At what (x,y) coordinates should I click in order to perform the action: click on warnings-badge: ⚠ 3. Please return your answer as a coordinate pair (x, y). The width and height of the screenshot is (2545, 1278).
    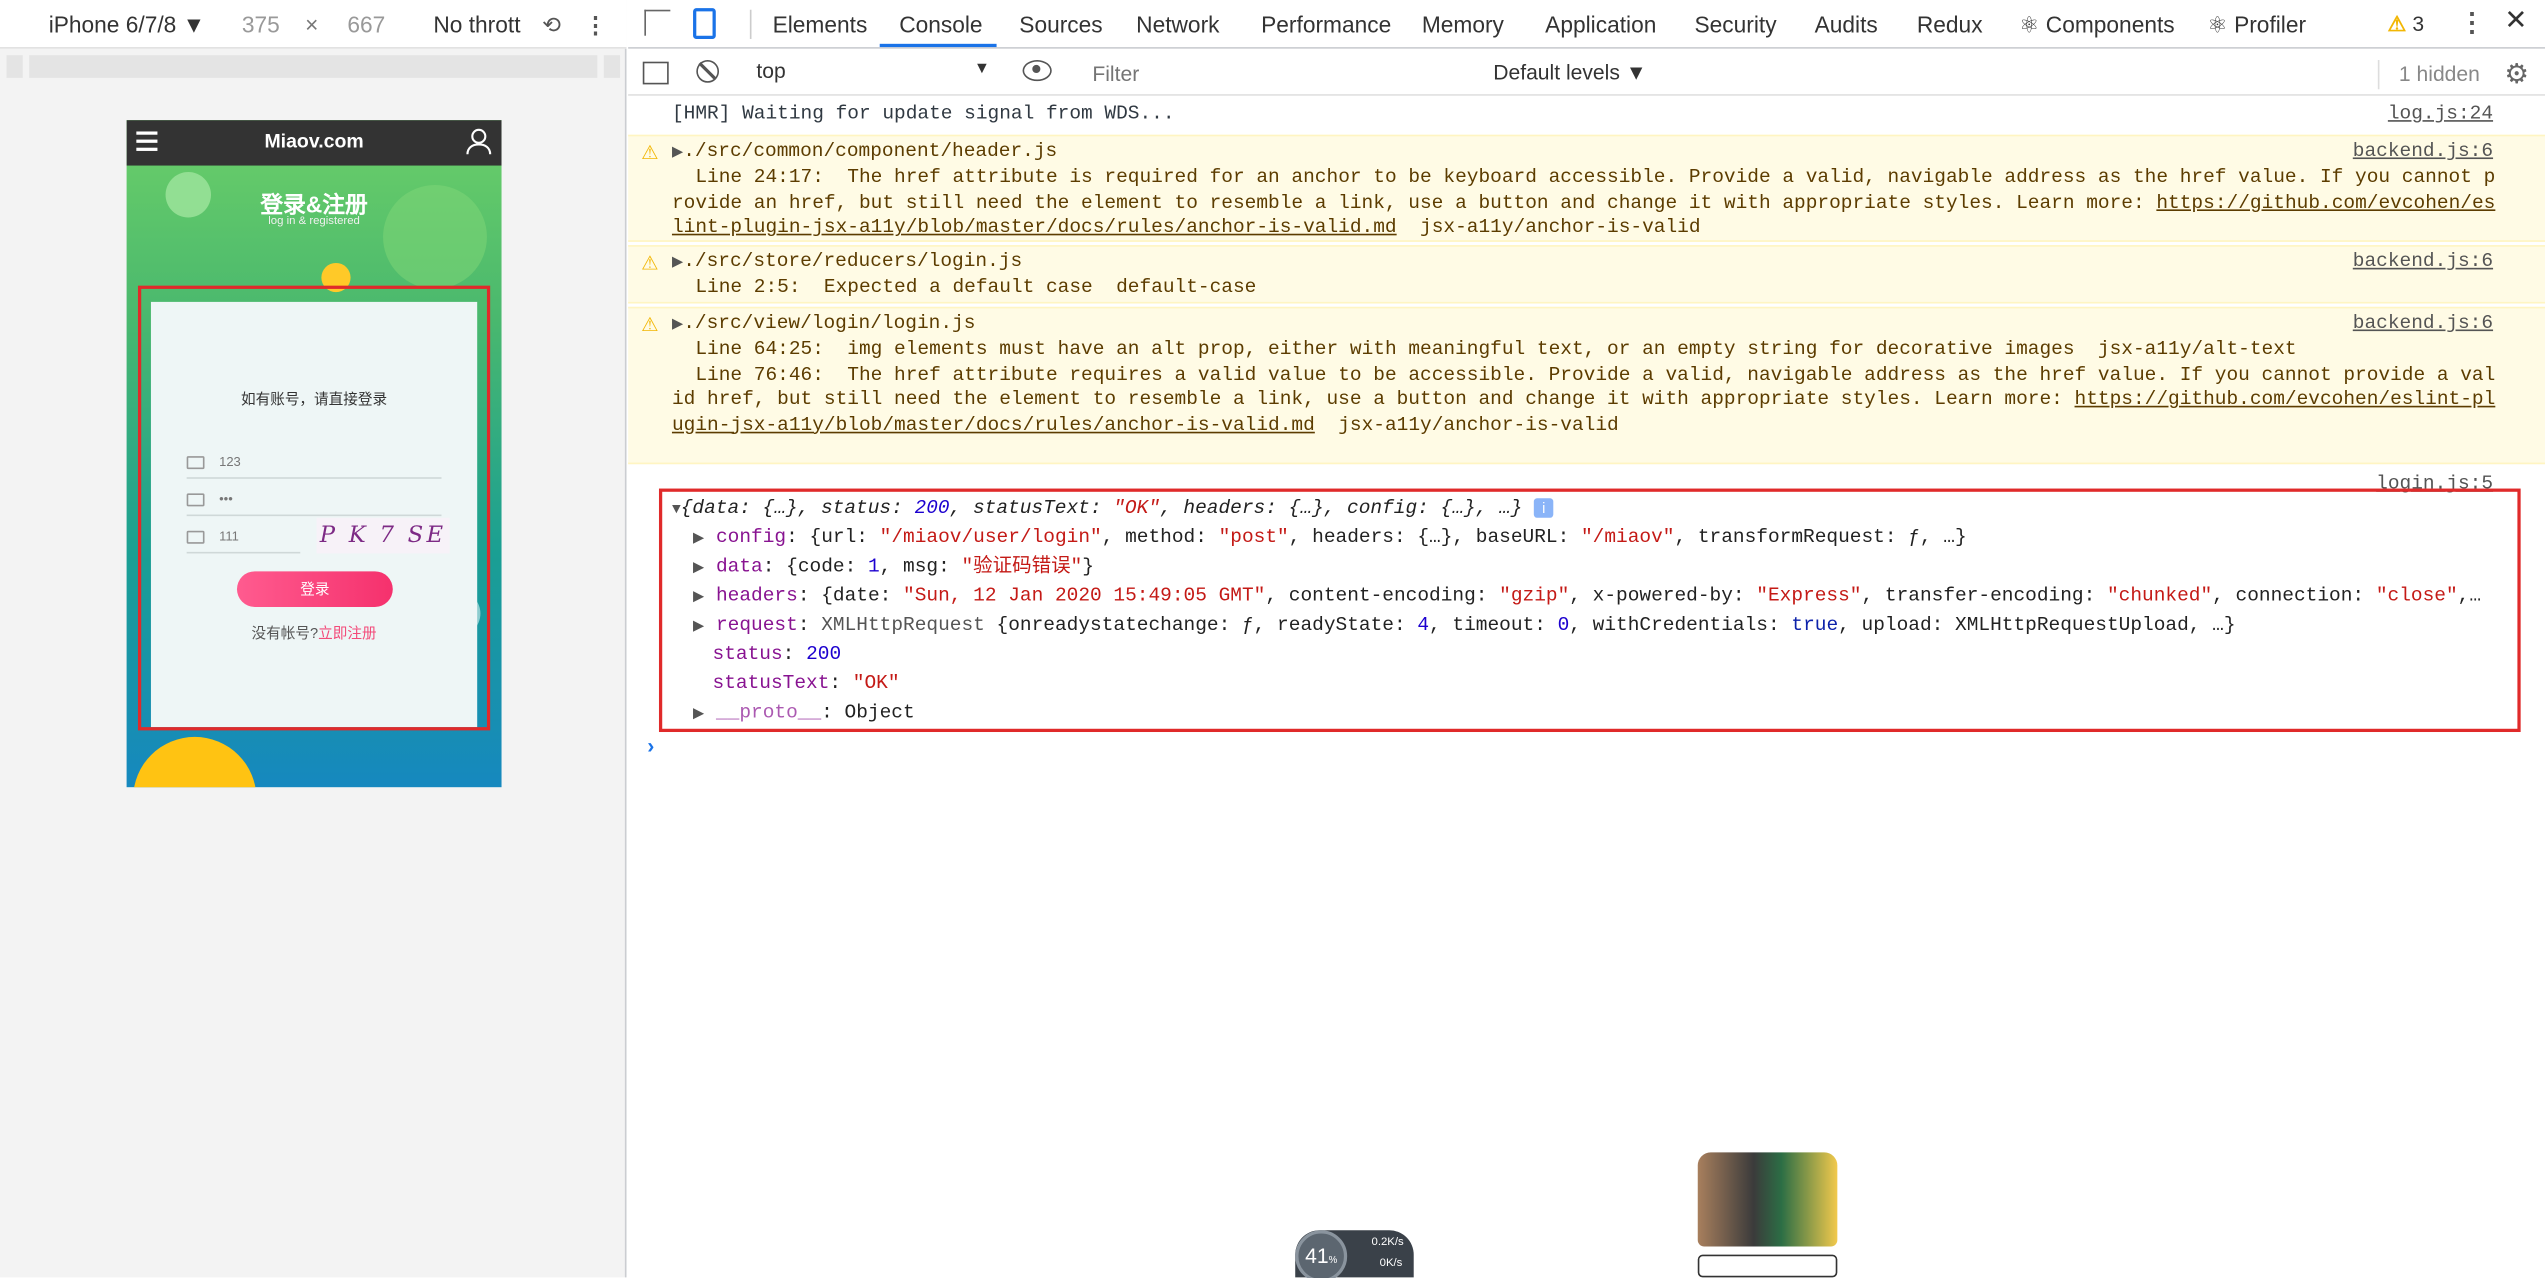
    Looking at the image, I should click on (2406, 24).